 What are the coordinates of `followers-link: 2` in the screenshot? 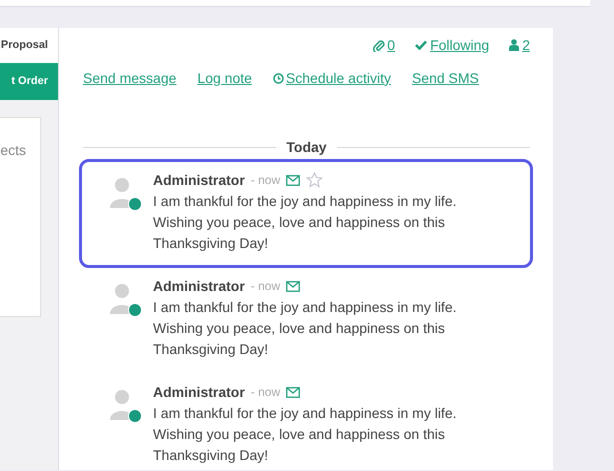 It's located at (519, 45).